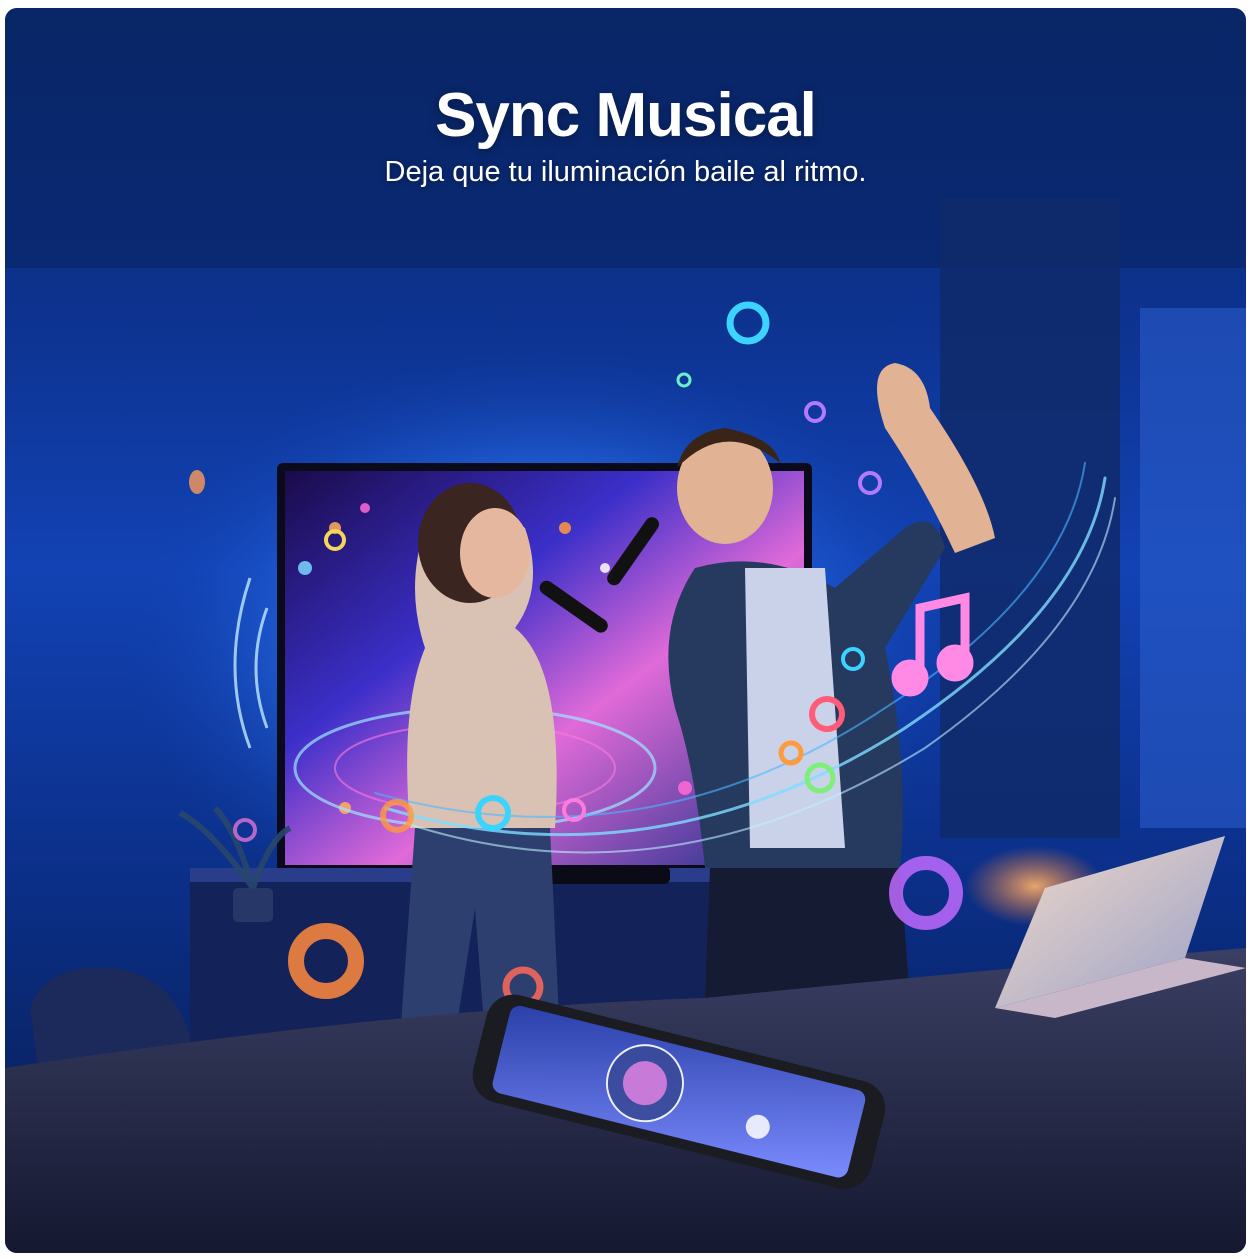 This screenshot has height=1259, width=1251. I want to click on hero-title: Sync Musical, so click(626, 115).